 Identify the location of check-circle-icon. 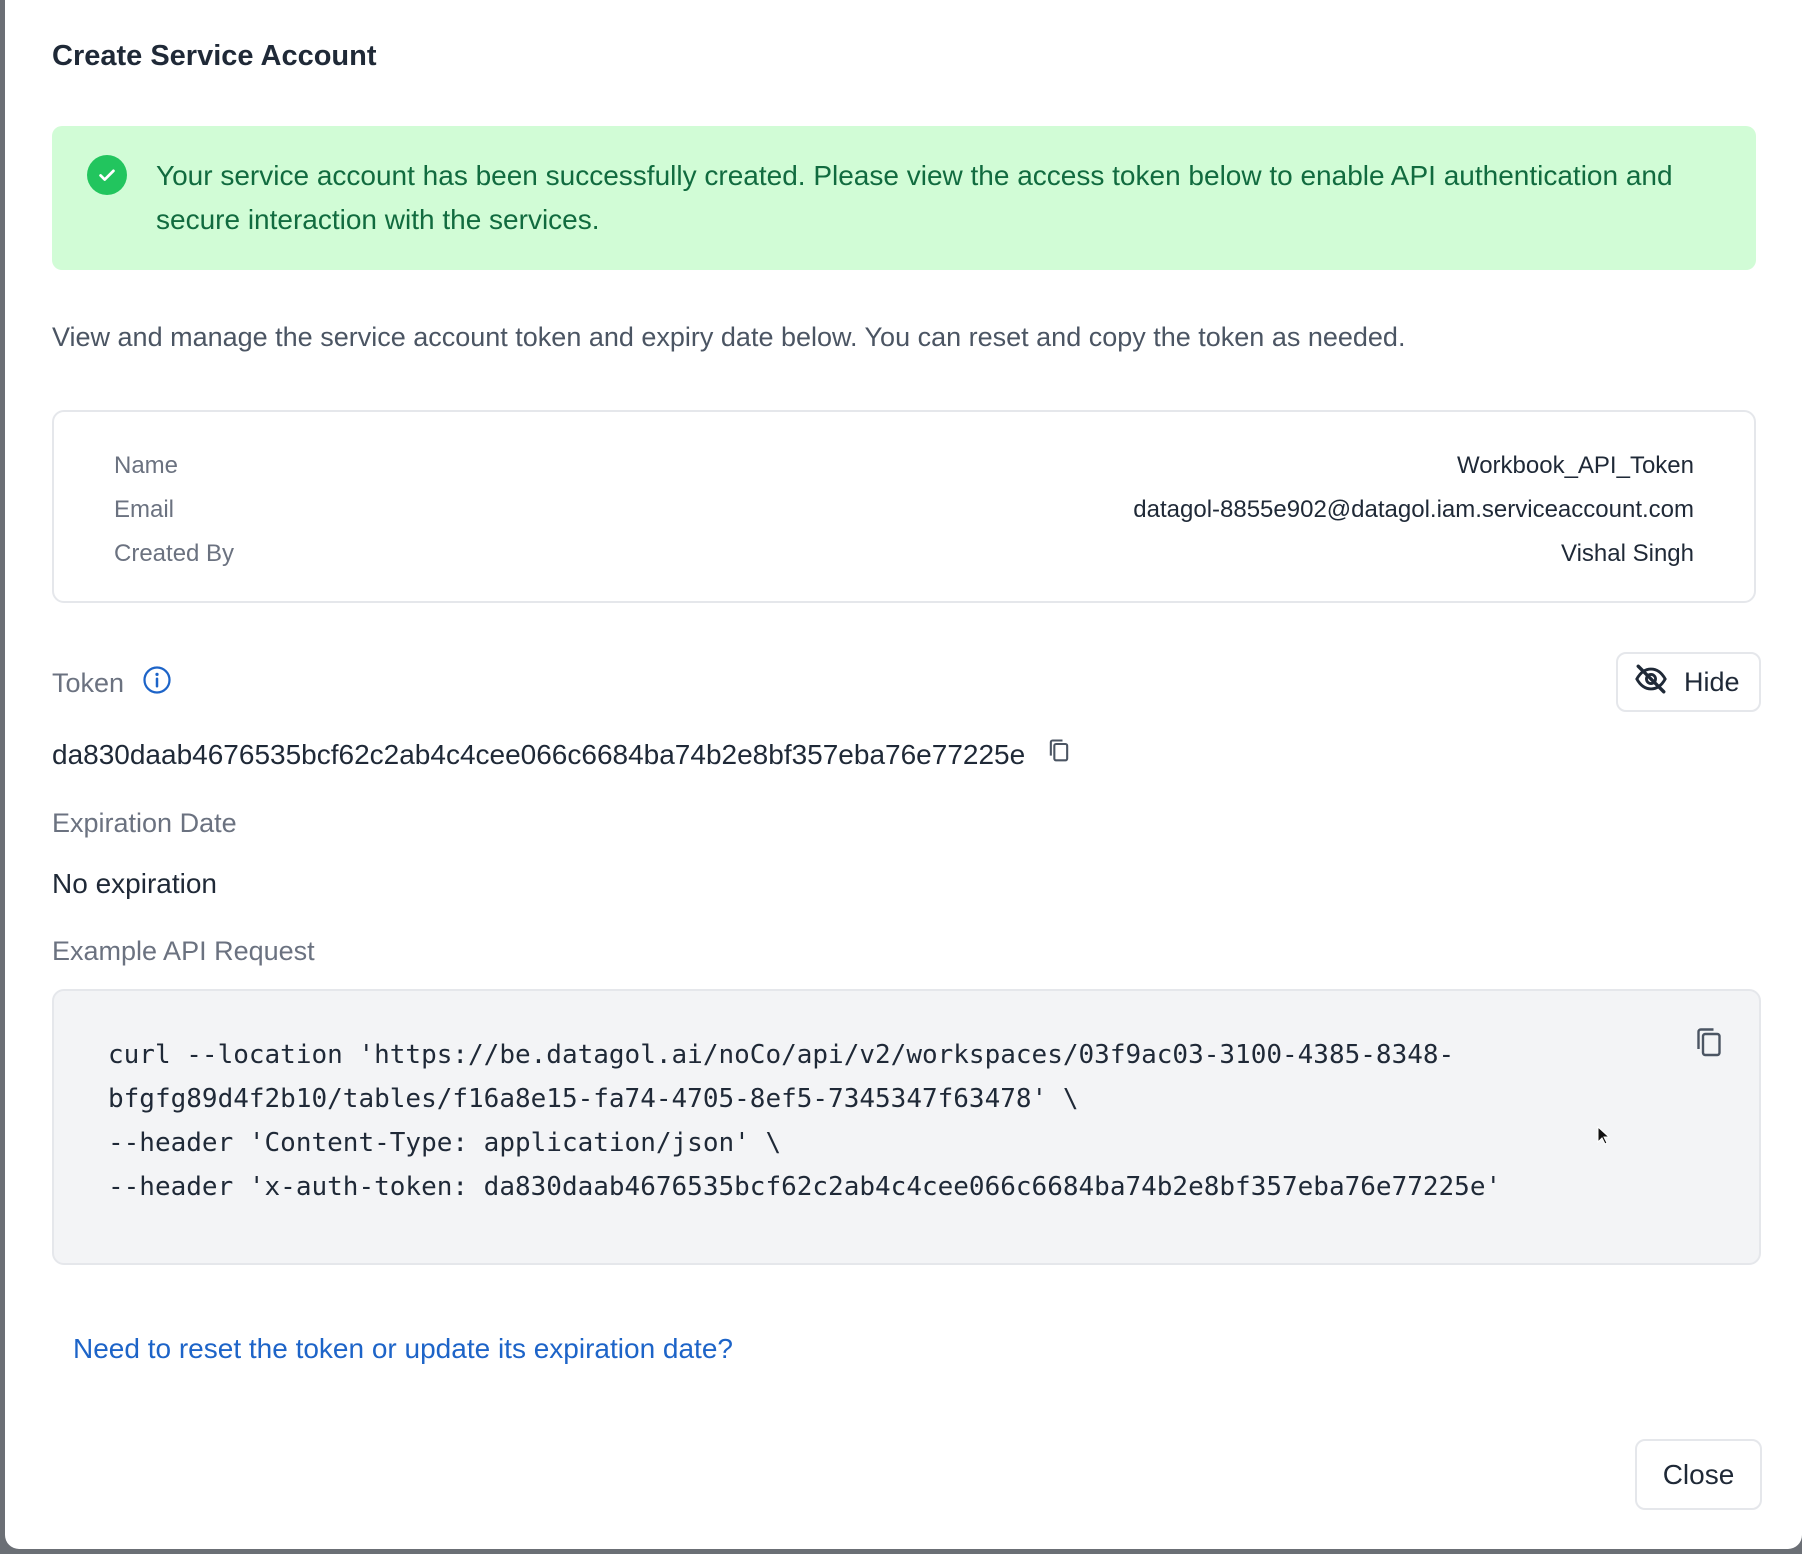
(107, 175).